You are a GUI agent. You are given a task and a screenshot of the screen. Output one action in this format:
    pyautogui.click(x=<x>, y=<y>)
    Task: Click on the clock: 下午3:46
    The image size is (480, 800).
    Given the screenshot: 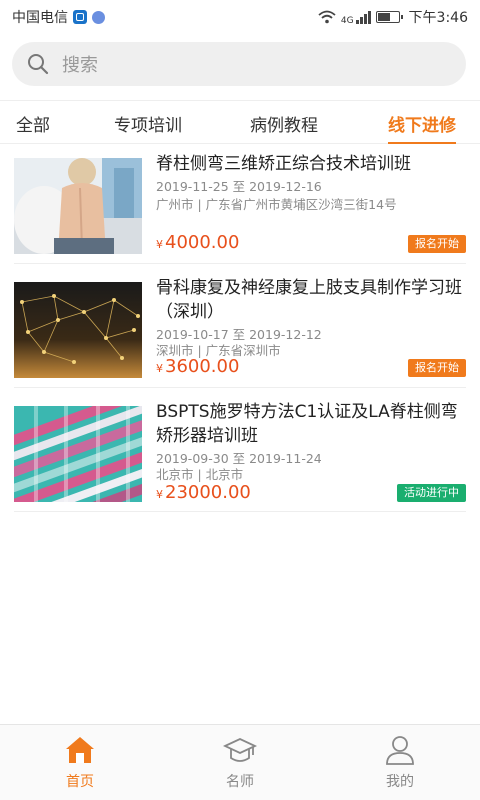 What is the action you would take?
    pyautogui.click(x=438, y=18)
    